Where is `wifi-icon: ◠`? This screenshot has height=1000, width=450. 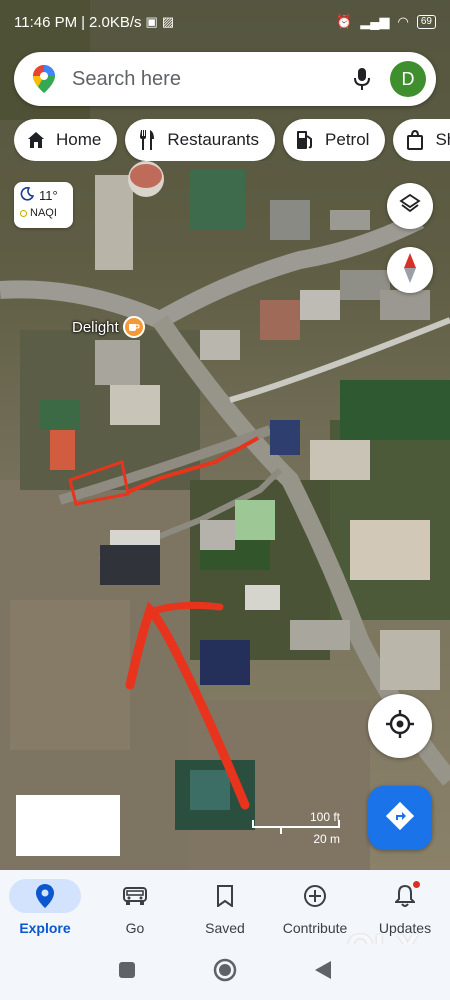
wifi-icon: ◠ is located at coordinates (403, 21).